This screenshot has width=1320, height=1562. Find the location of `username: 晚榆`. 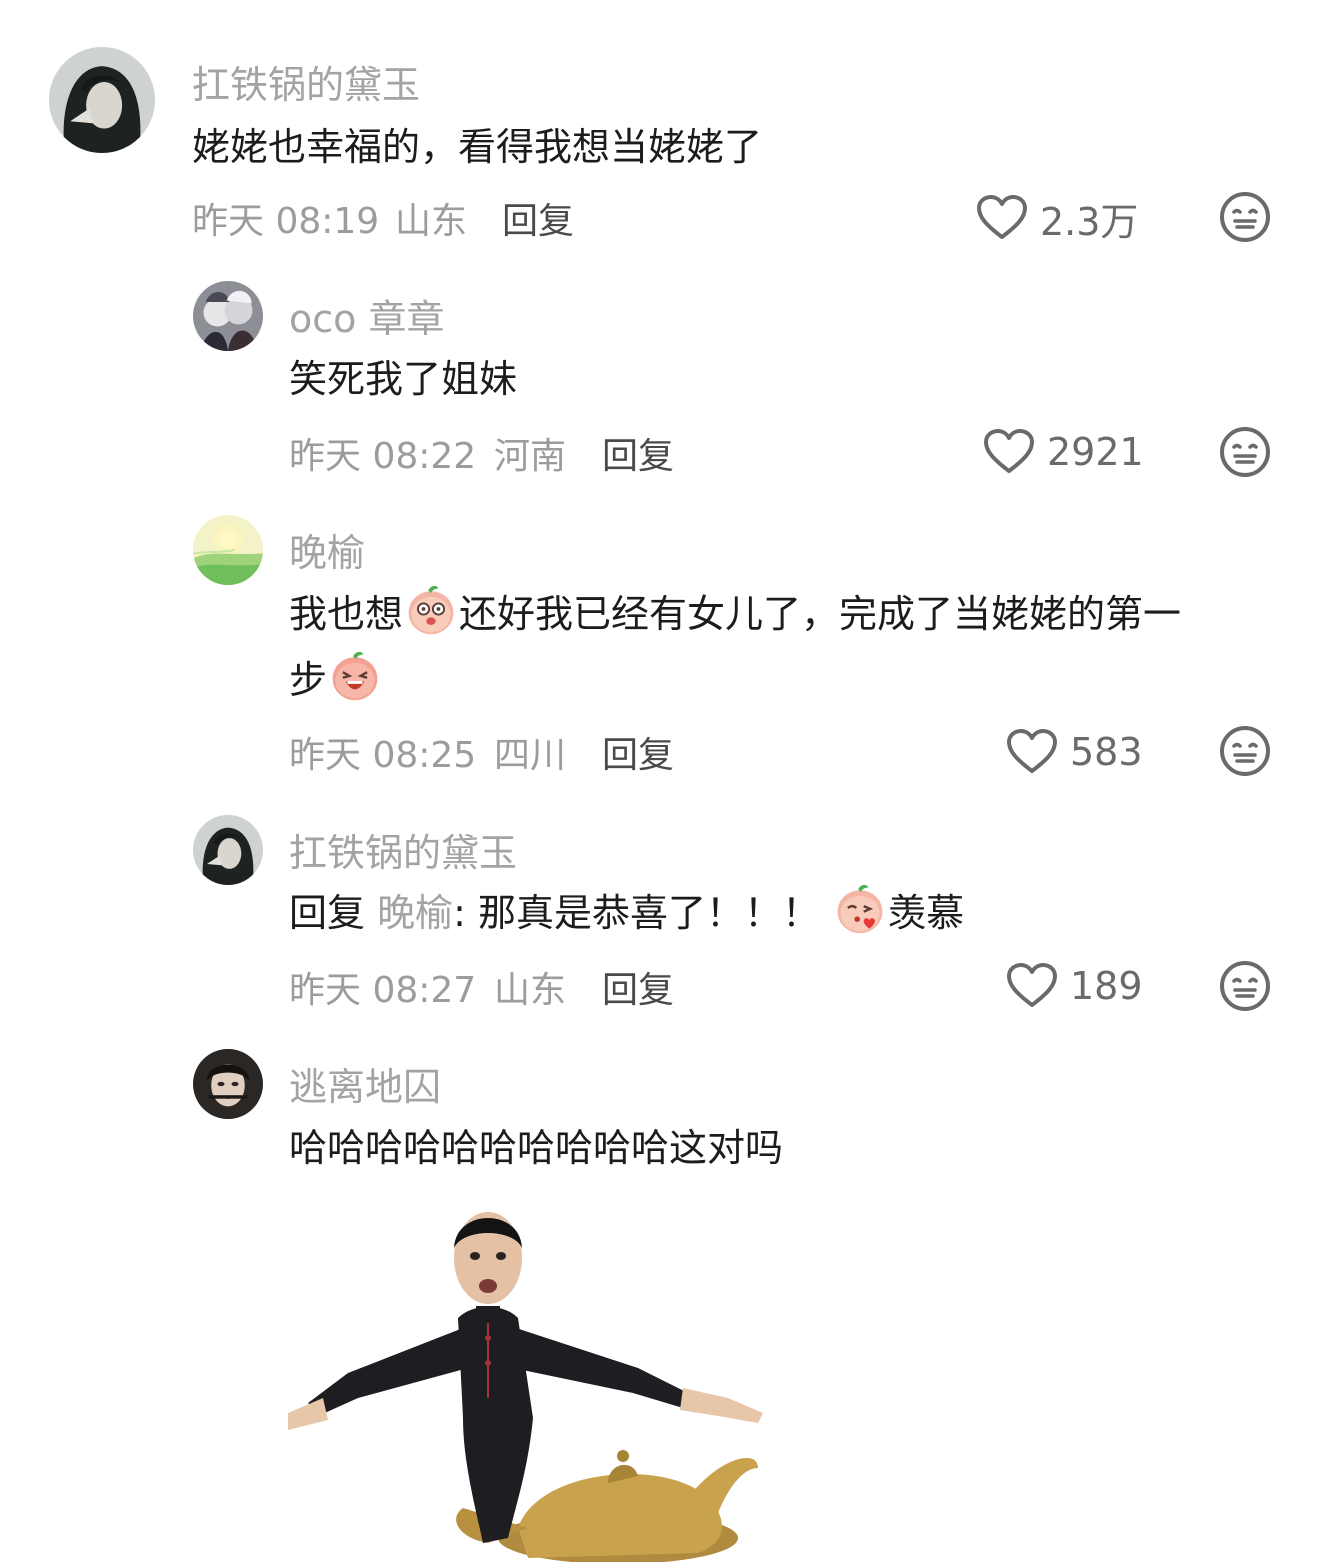

username: 晚榆 is located at coordinates (327, 549).